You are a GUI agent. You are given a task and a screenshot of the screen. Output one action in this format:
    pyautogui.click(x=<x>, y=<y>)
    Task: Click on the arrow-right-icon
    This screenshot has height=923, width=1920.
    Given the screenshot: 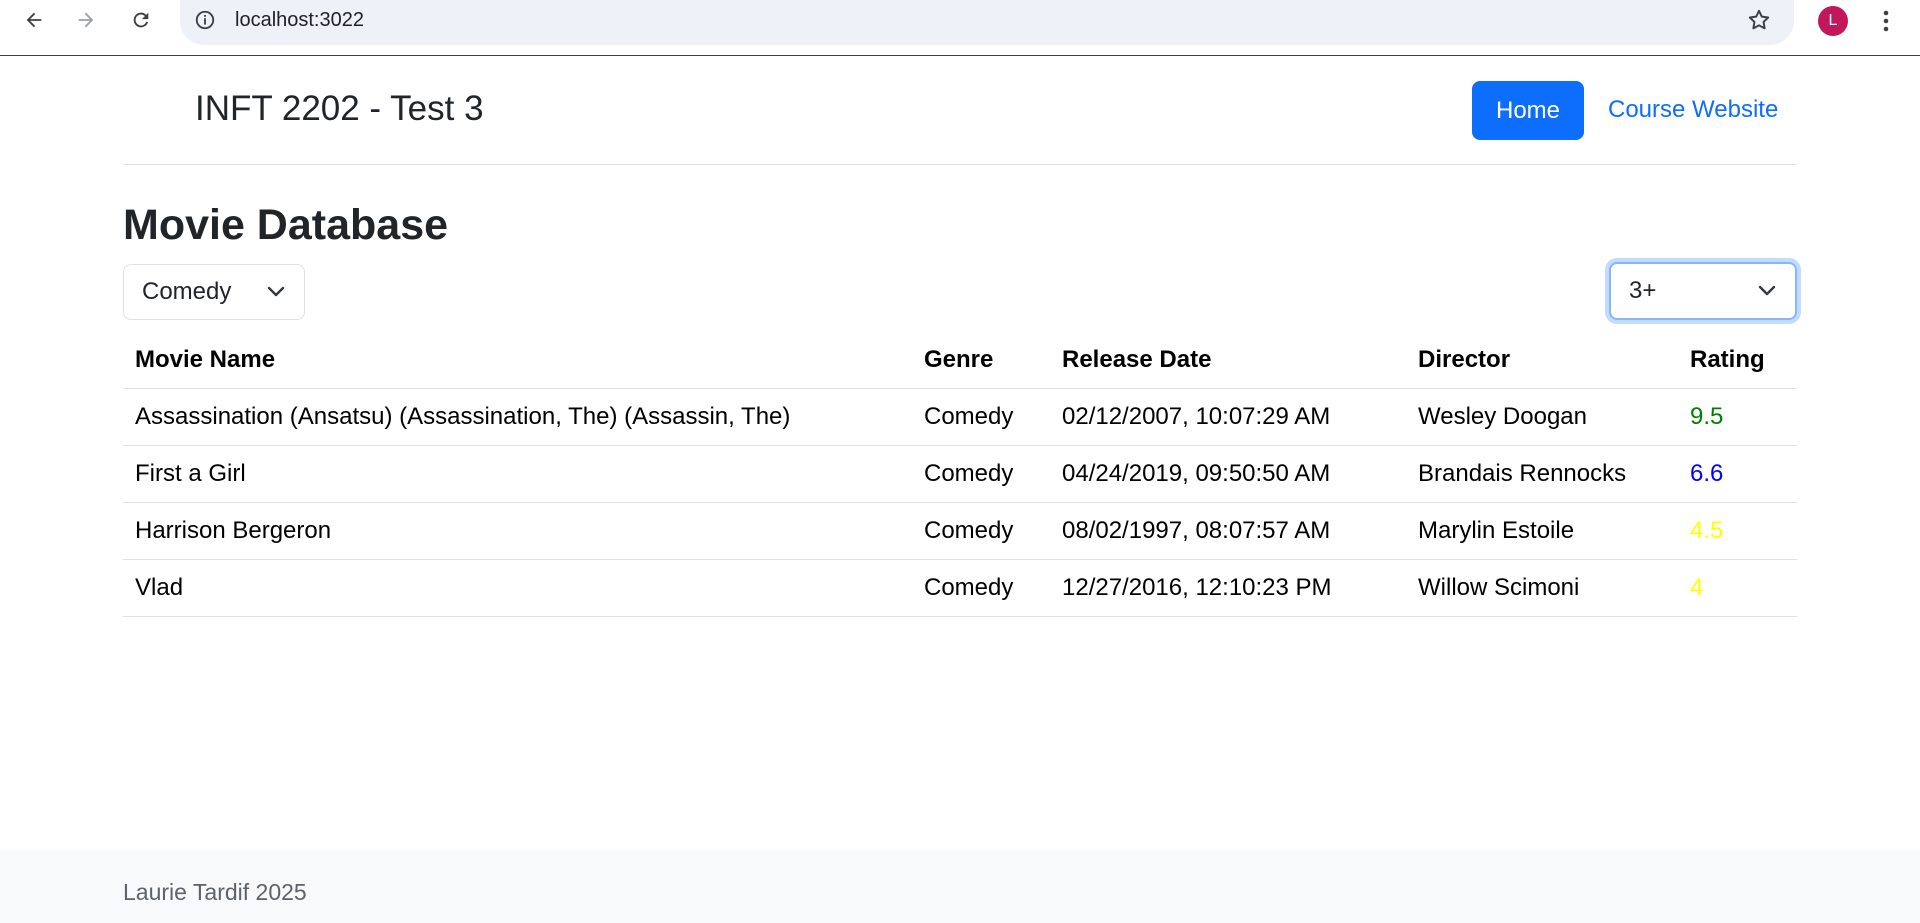 What is the action you would take?
    pyautogui.click(x=86, y=20)
    